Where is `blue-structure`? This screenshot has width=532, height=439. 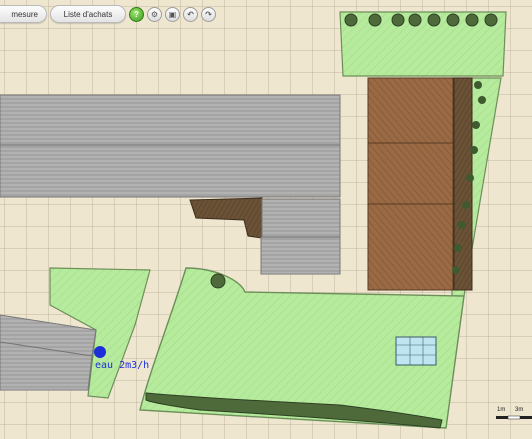 blue-structure is located at coordinates (416, 351).